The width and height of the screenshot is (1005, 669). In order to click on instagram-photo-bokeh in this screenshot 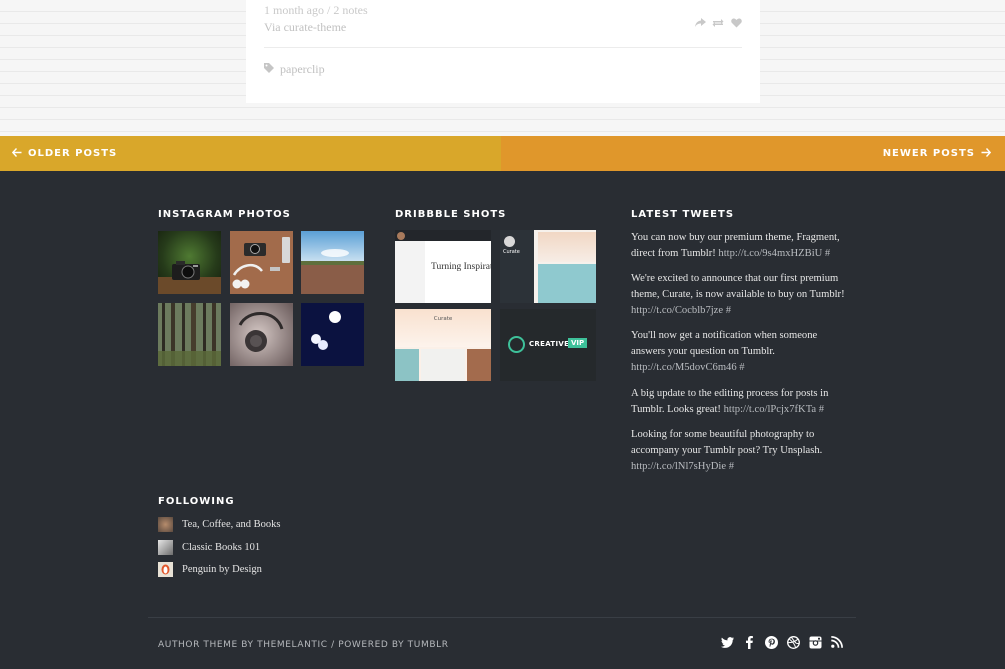, I will do `click(332, 334)`.